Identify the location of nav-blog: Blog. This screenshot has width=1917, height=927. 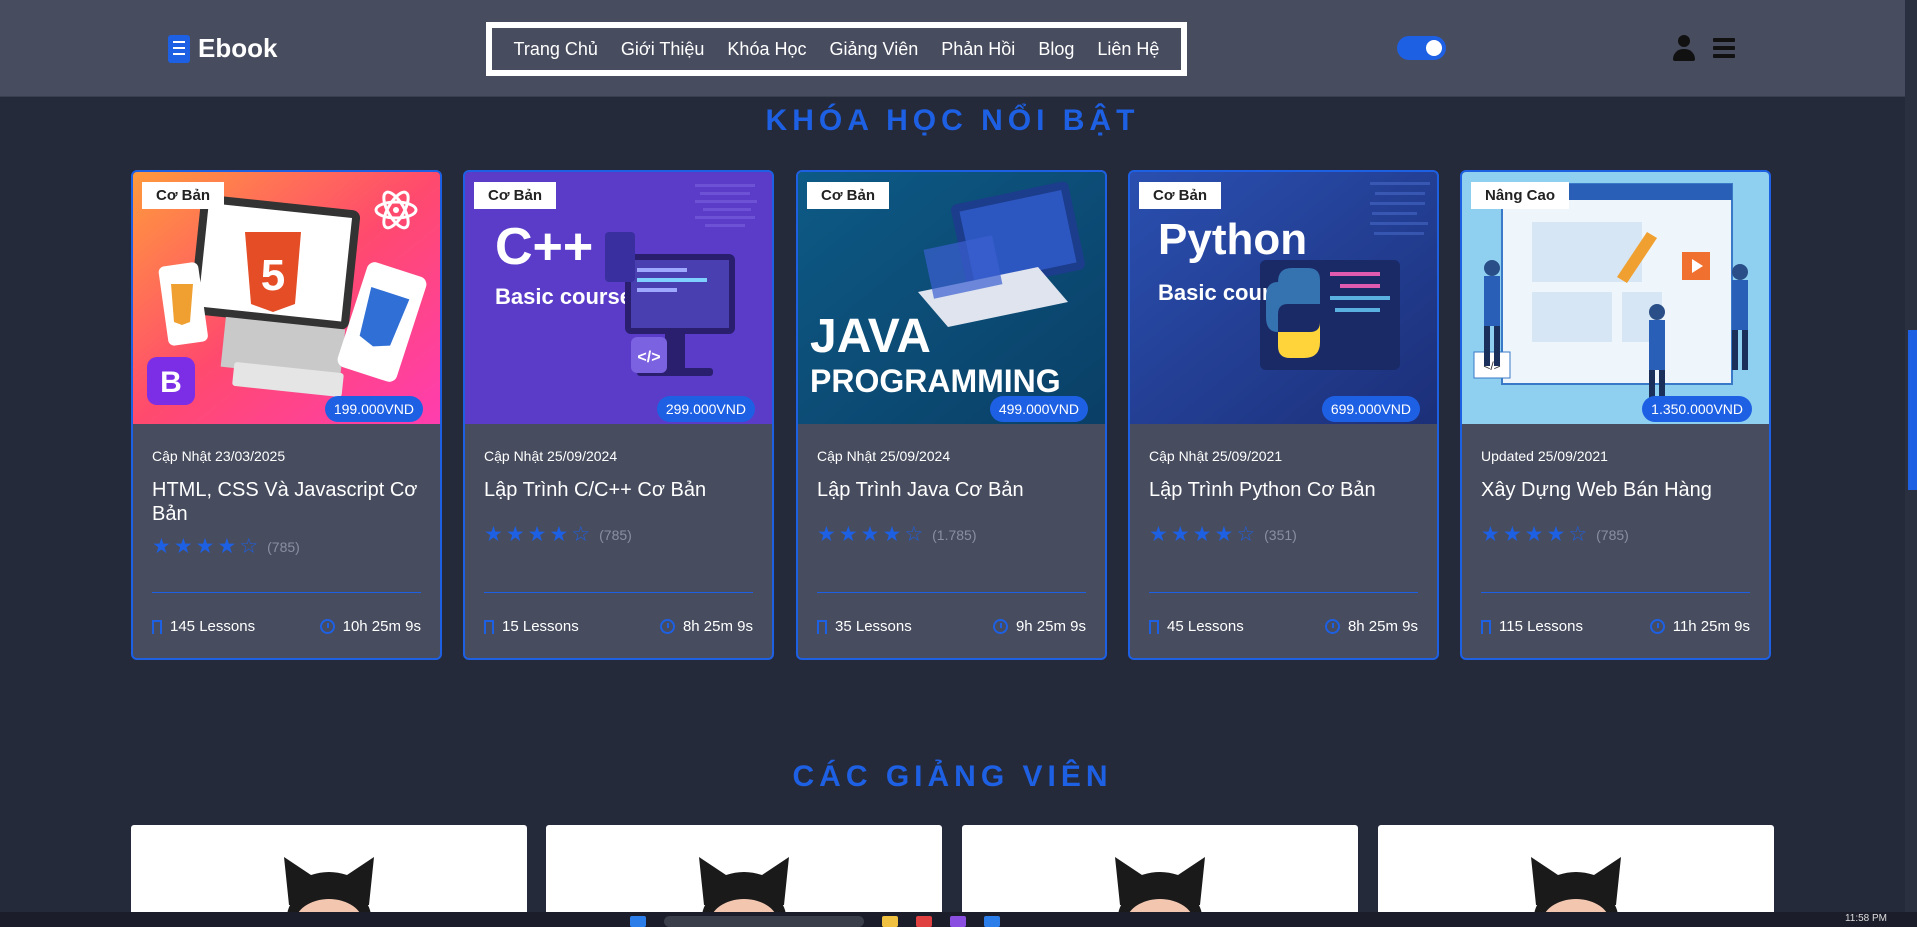
(1056, 49).